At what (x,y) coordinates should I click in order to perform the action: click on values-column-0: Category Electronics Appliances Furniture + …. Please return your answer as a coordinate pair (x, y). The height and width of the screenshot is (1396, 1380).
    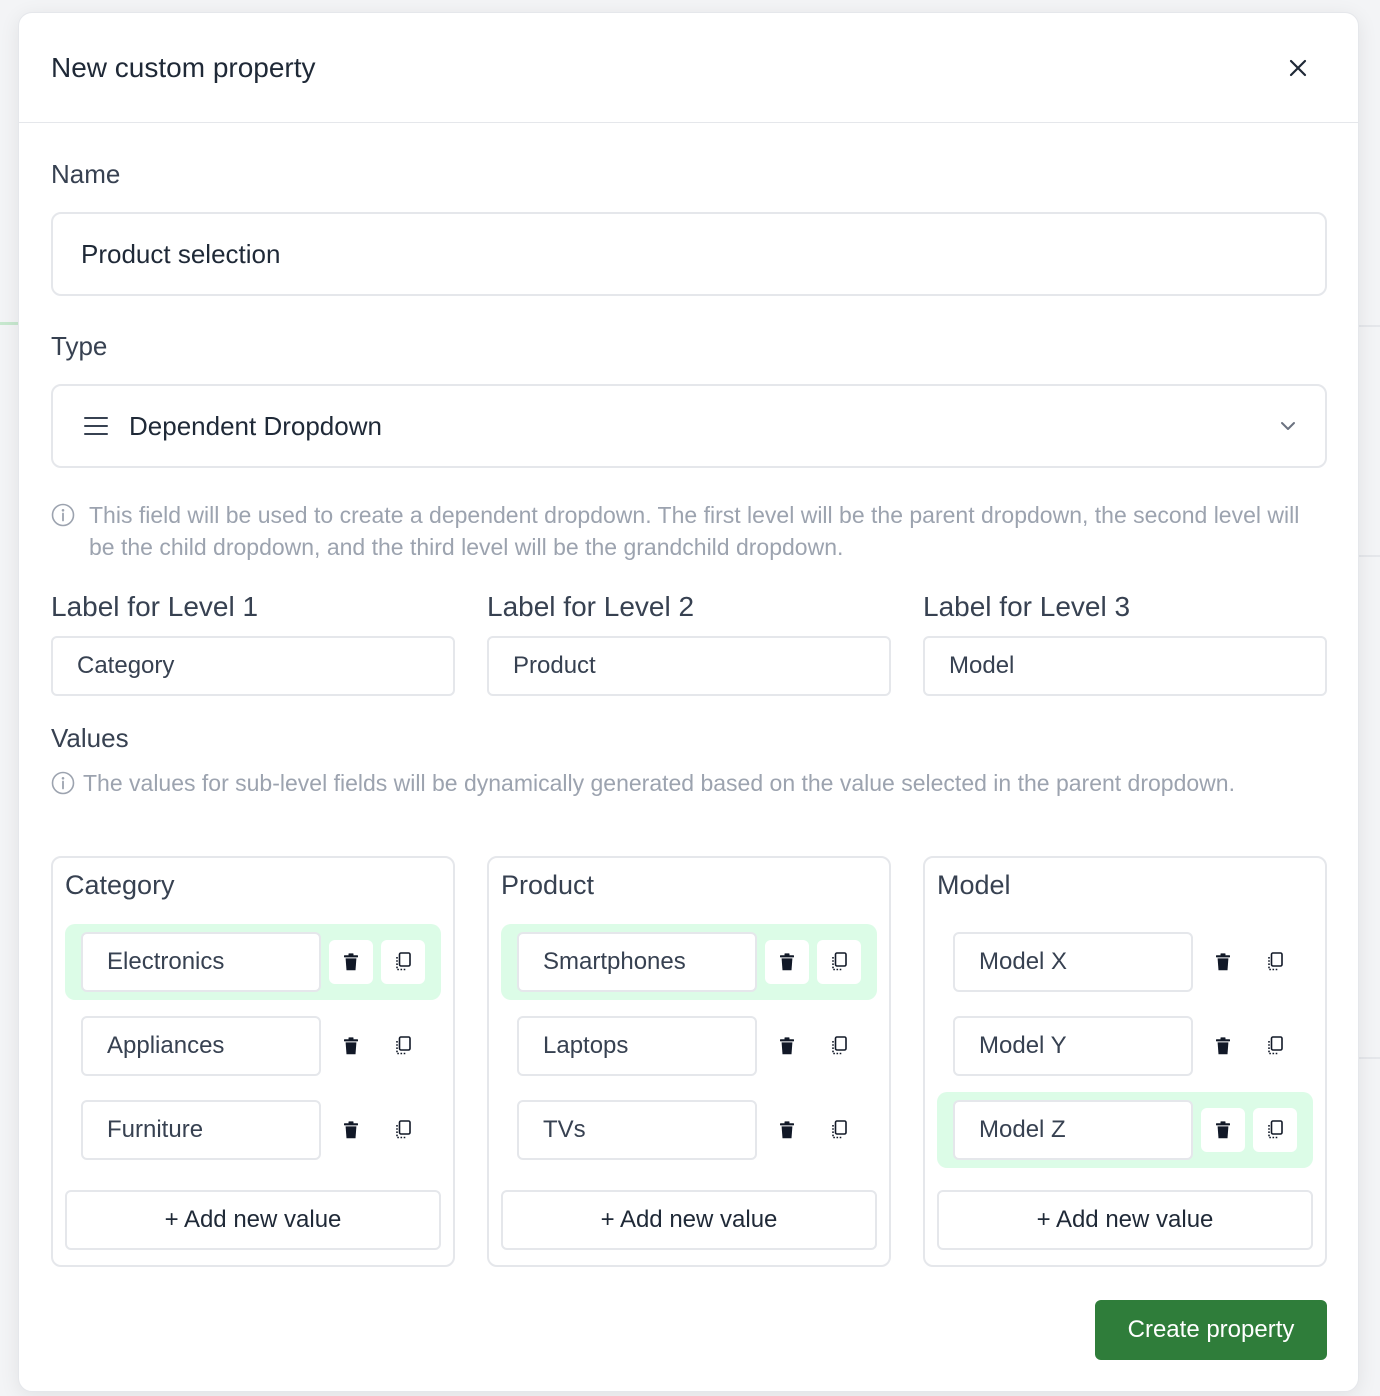
    Looking at the image, I should click on (253, 1061).